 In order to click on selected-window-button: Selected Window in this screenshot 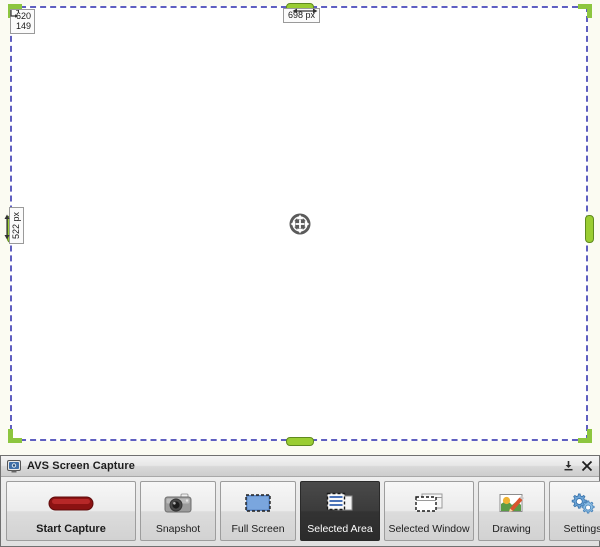, I will do `click(429, 511)`.